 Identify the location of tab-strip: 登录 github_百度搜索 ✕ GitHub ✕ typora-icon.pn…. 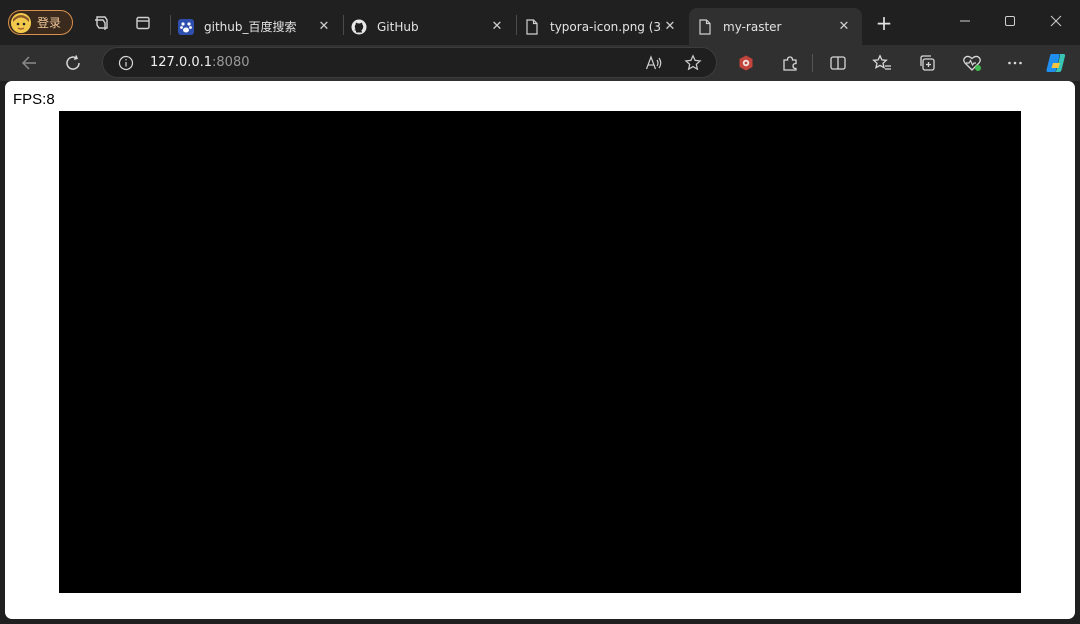
(540, 22).